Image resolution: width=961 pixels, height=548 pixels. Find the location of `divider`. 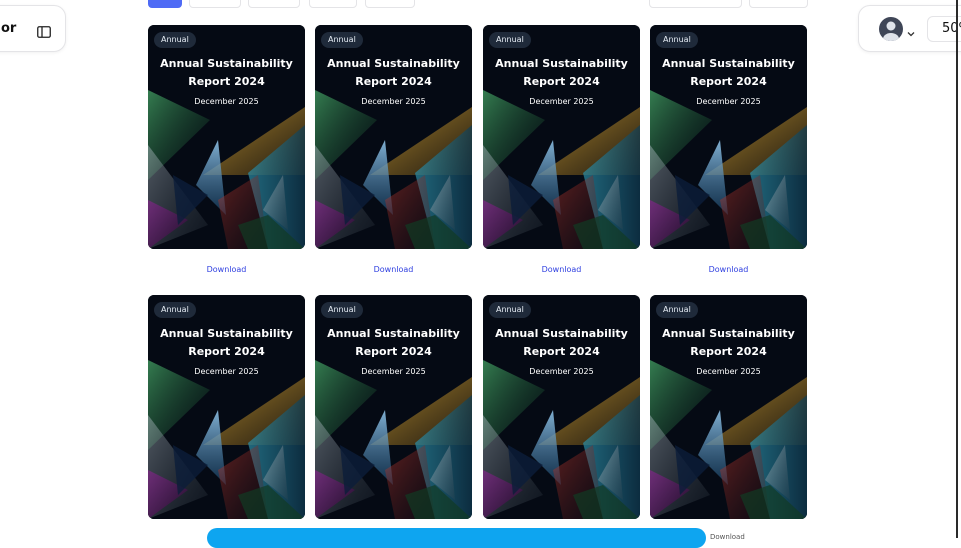

divider is located at coordinates (957, 269).